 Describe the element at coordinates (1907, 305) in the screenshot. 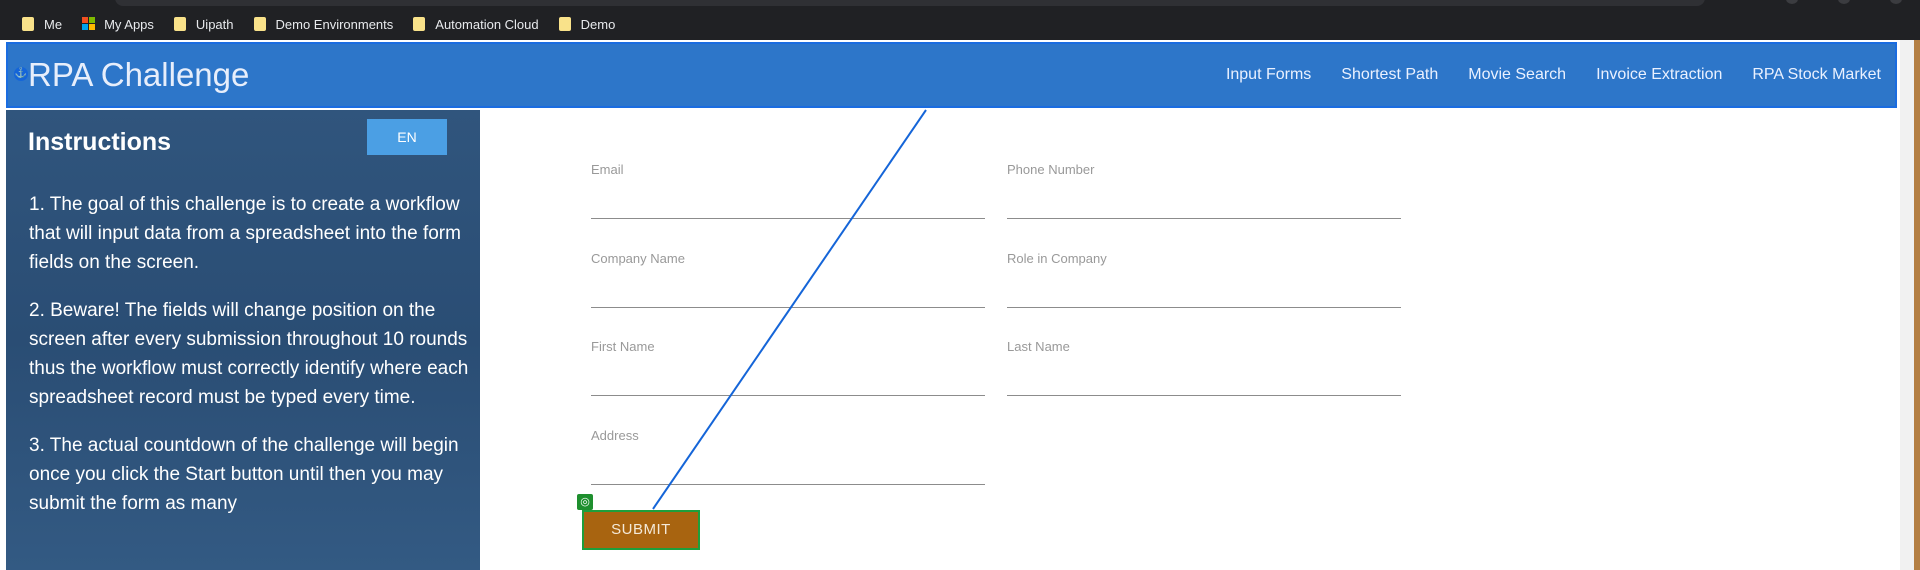

I see `scrollbar` at that location.